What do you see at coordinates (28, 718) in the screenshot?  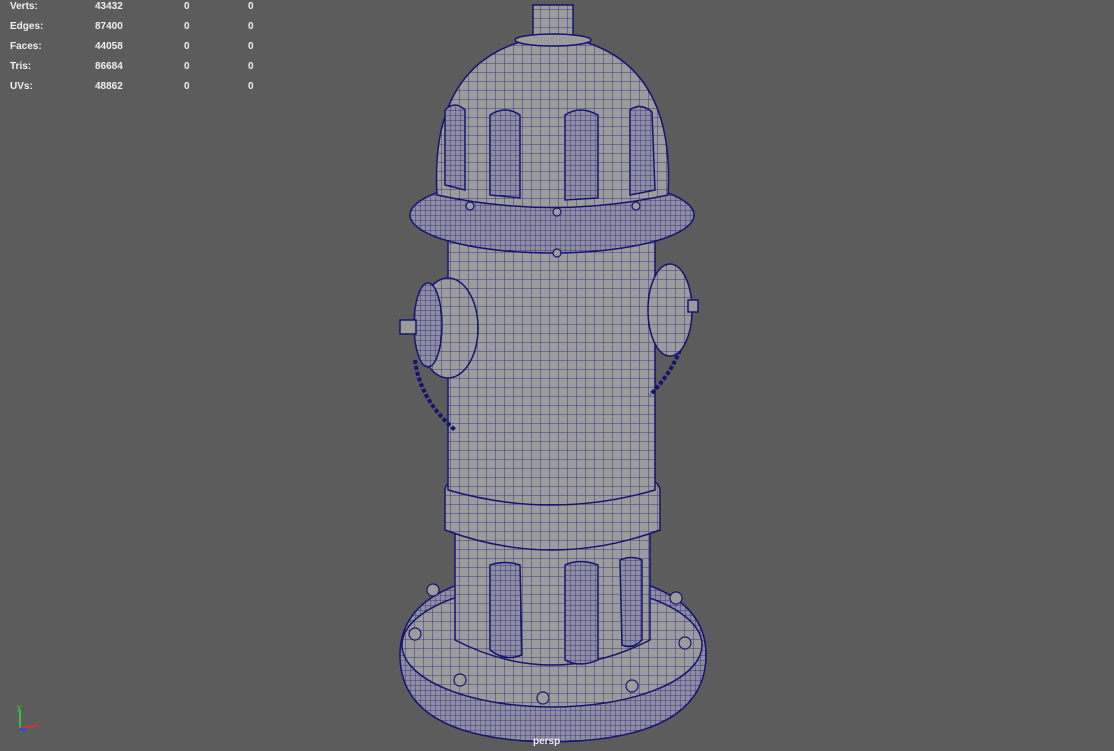 I see `axis-gizmo-icon: y x z` at bounding box center [28, 718].